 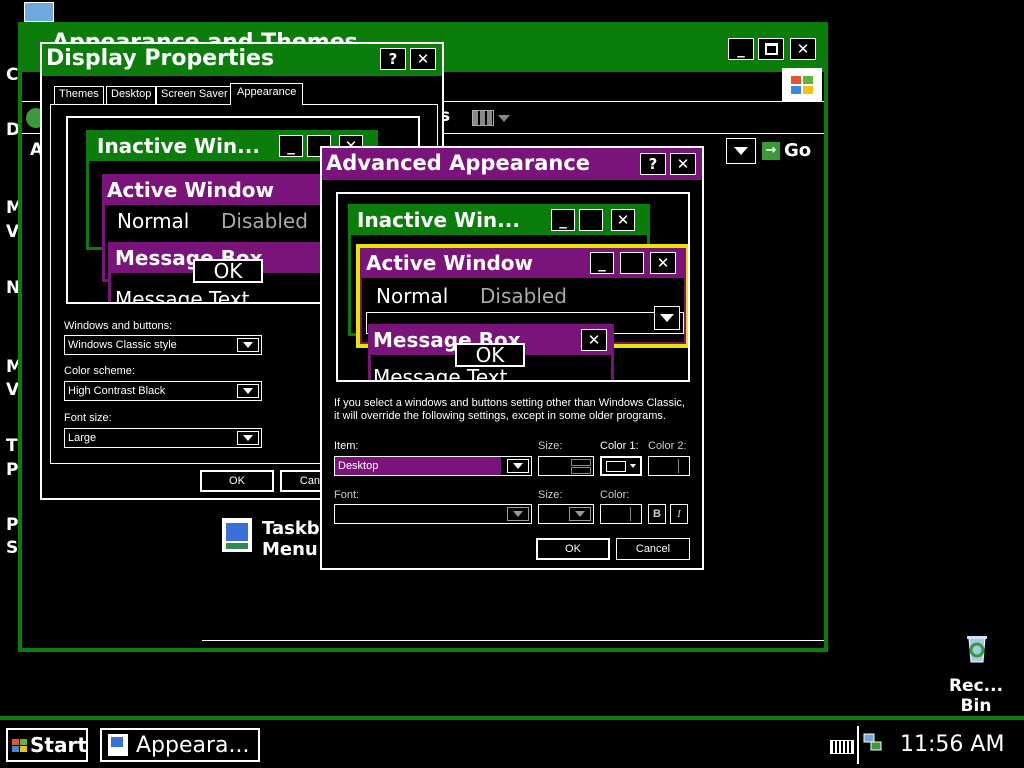 What do you see at coordinates (458, 163) in the screenshot?
I see `advanced-title: Advanced Appearance` at bounding box center [458, 163].